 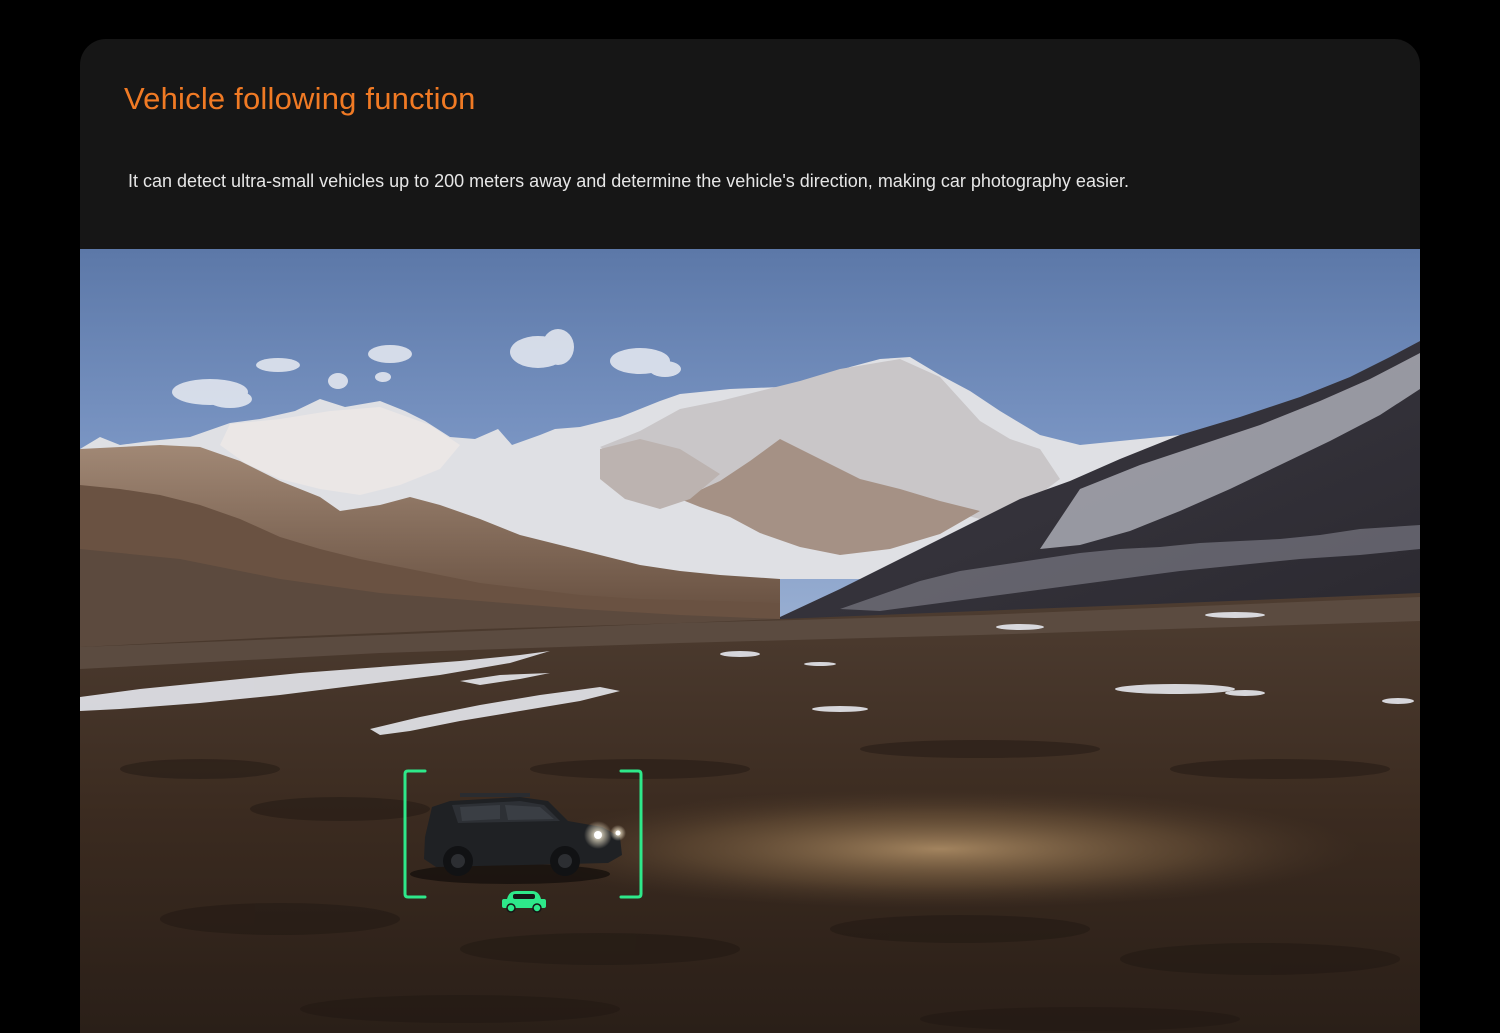 What do you see at coordinates (300, 98) in the screenshot?
I see `feature-title: Vehicle following function` at bounding box center [300, 98].